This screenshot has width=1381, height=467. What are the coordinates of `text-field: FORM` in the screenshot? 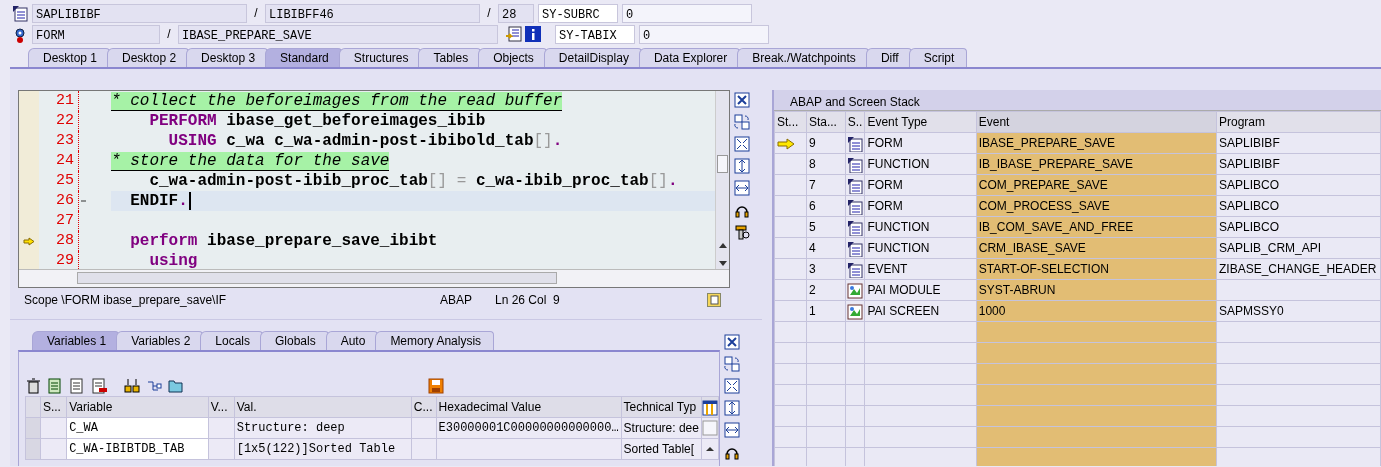 It's located at (96, 34).